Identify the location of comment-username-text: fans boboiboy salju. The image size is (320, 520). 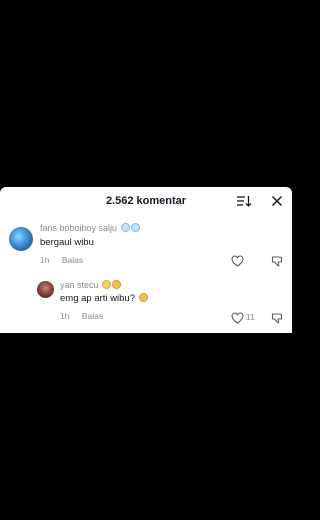
(79, 228).